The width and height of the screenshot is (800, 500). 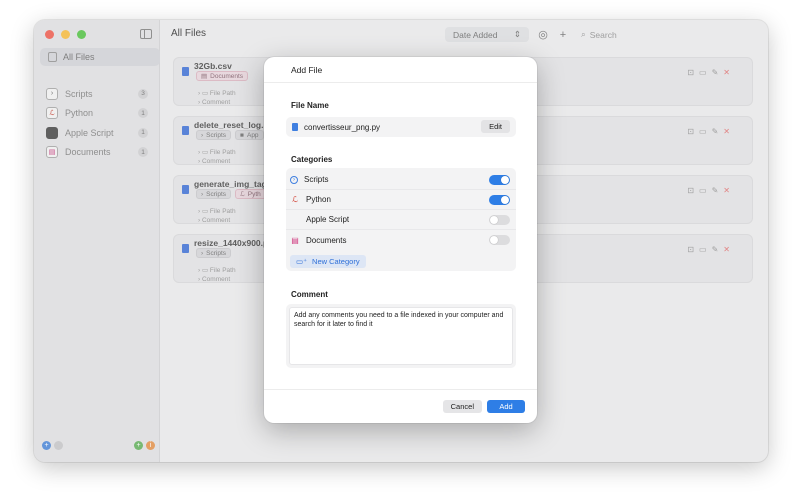 I want to click on file-icon, so click(x=295, y=127).